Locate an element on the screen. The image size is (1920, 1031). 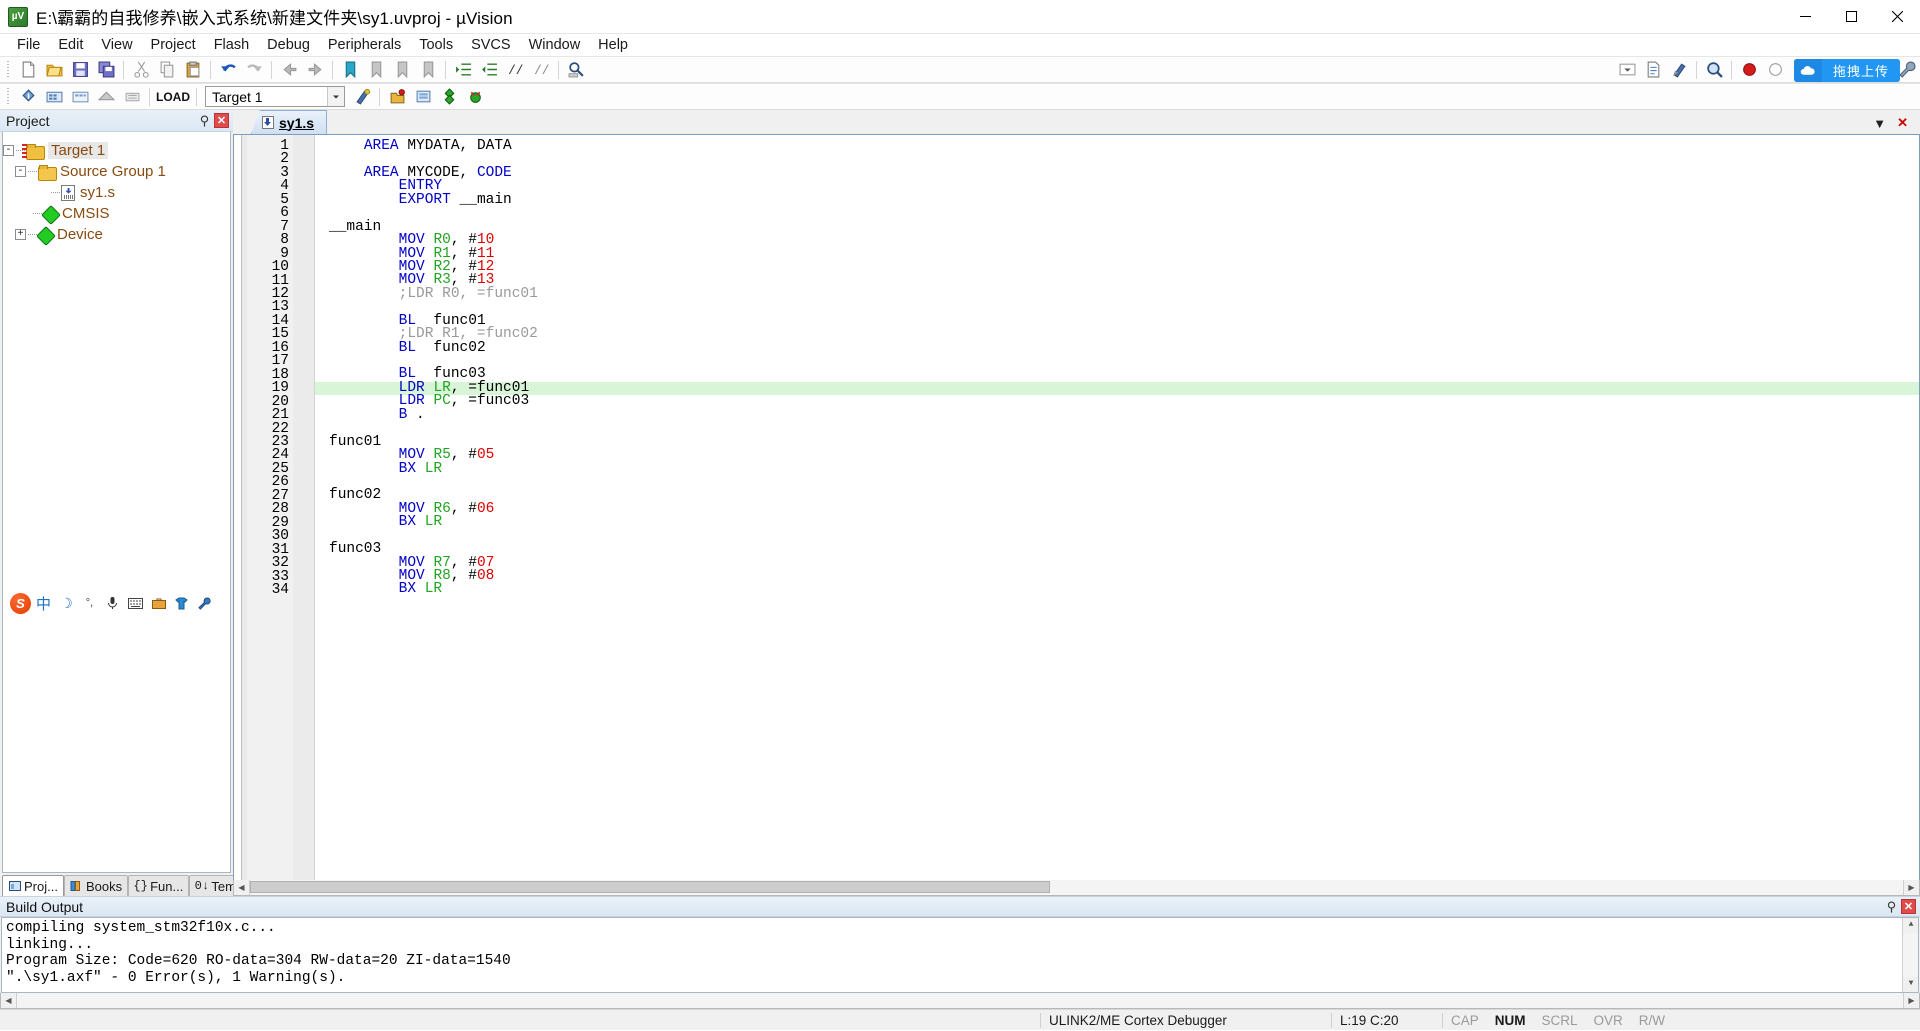
paste-icon is located at coordinates (193, 69).